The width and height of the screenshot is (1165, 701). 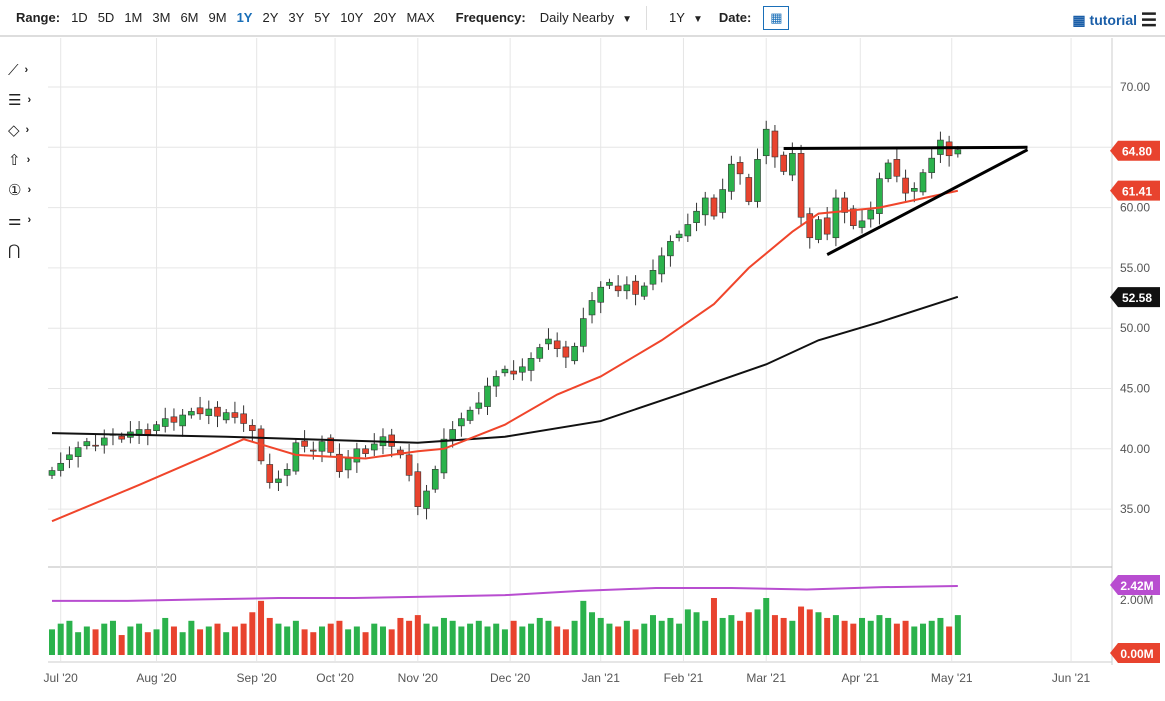 I want to click on volume-avg-tag: 2.42M, so click(x=1135, y=585).